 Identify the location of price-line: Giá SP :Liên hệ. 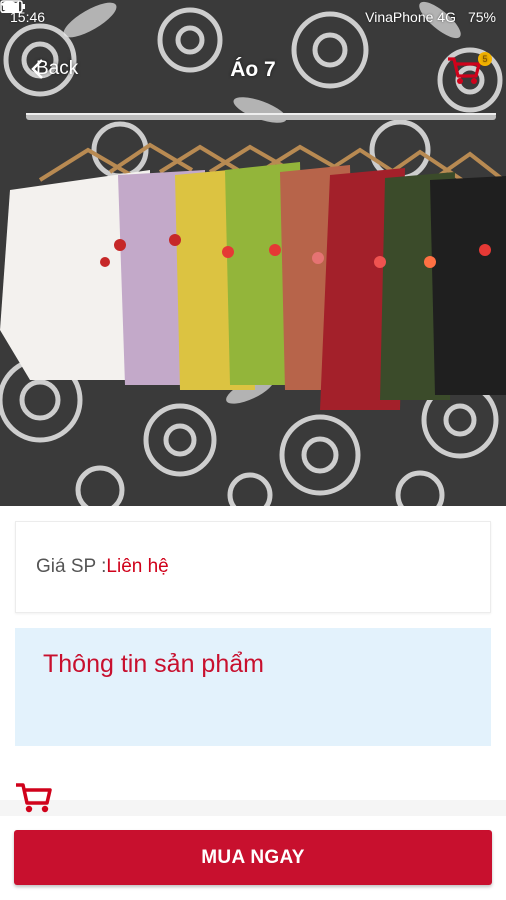
(102, 567).